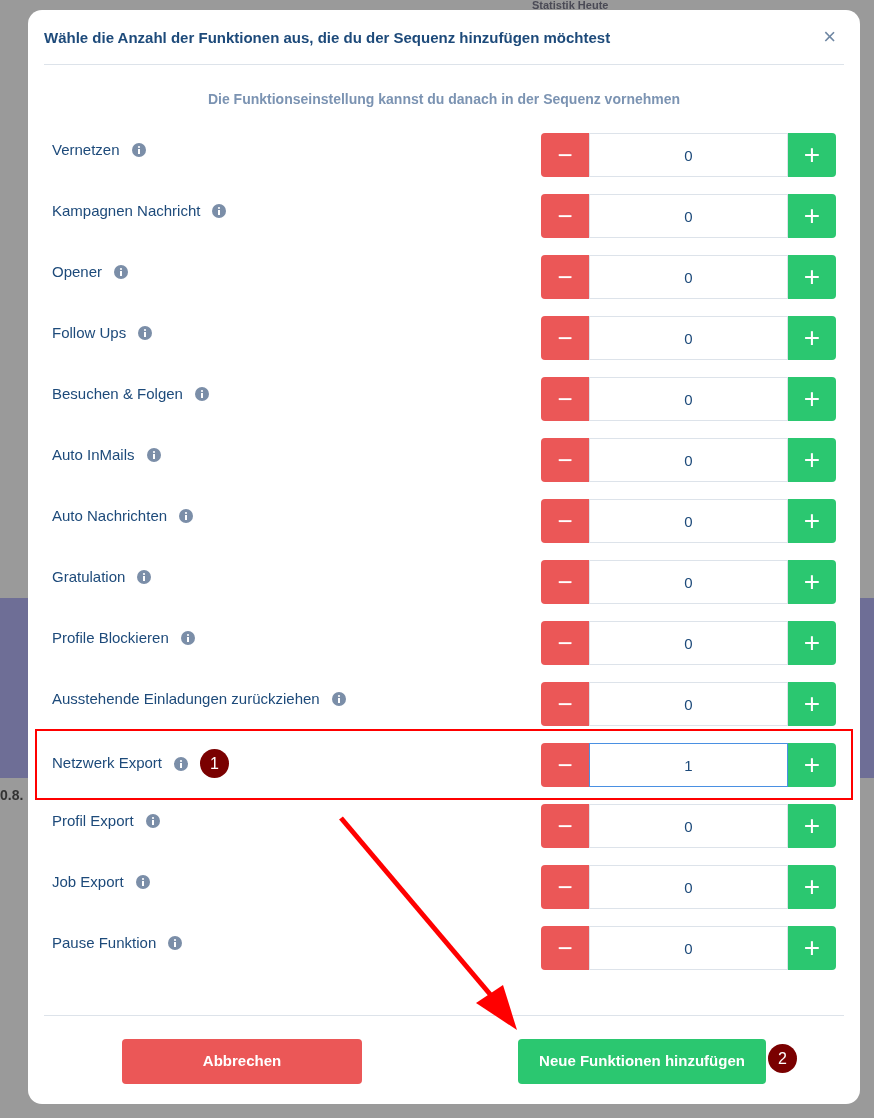 Image resolution: width=874 pixels, height=1118 pixels. What do you see at coordinates (110, 516) in the screenshot?
I see `function-label: Auto Nachrichten` at bounding box center [110, 516].